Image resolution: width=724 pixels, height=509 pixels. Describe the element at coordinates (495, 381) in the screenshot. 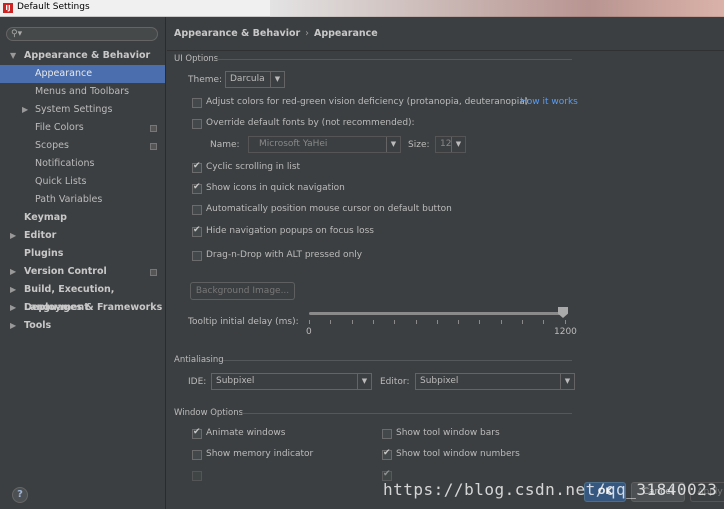

I see `editor-antialiasing-select: Subpixel ▼` at that location.